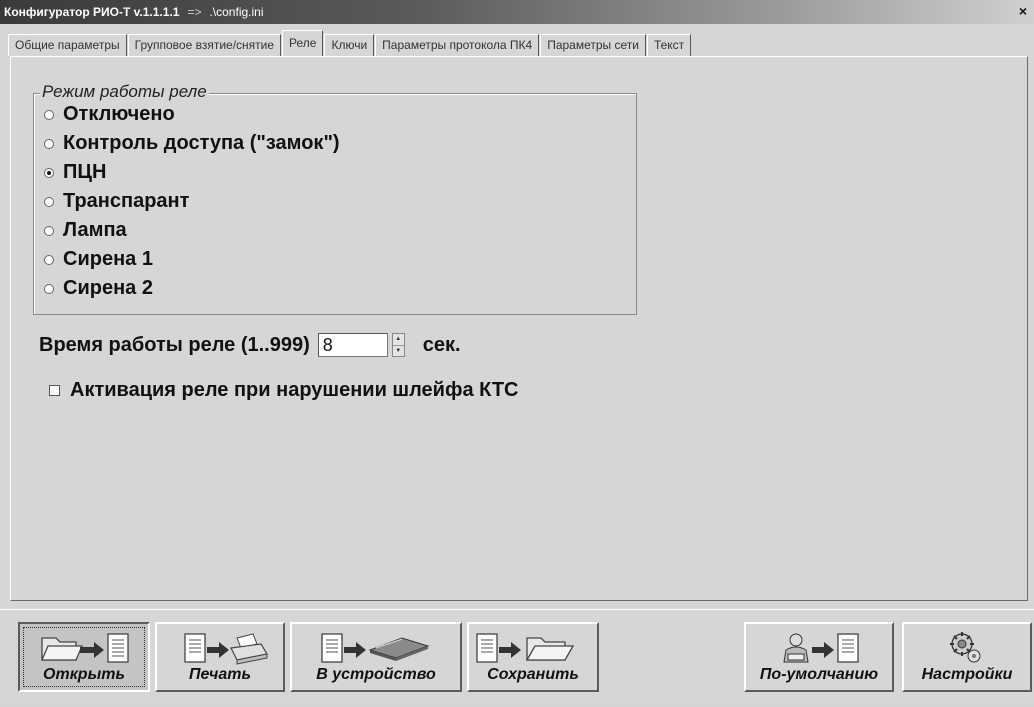 Image resolution: width=1034 pixels, height=707 pixels. I want to click on close-button: ×, so click(1023, 11).